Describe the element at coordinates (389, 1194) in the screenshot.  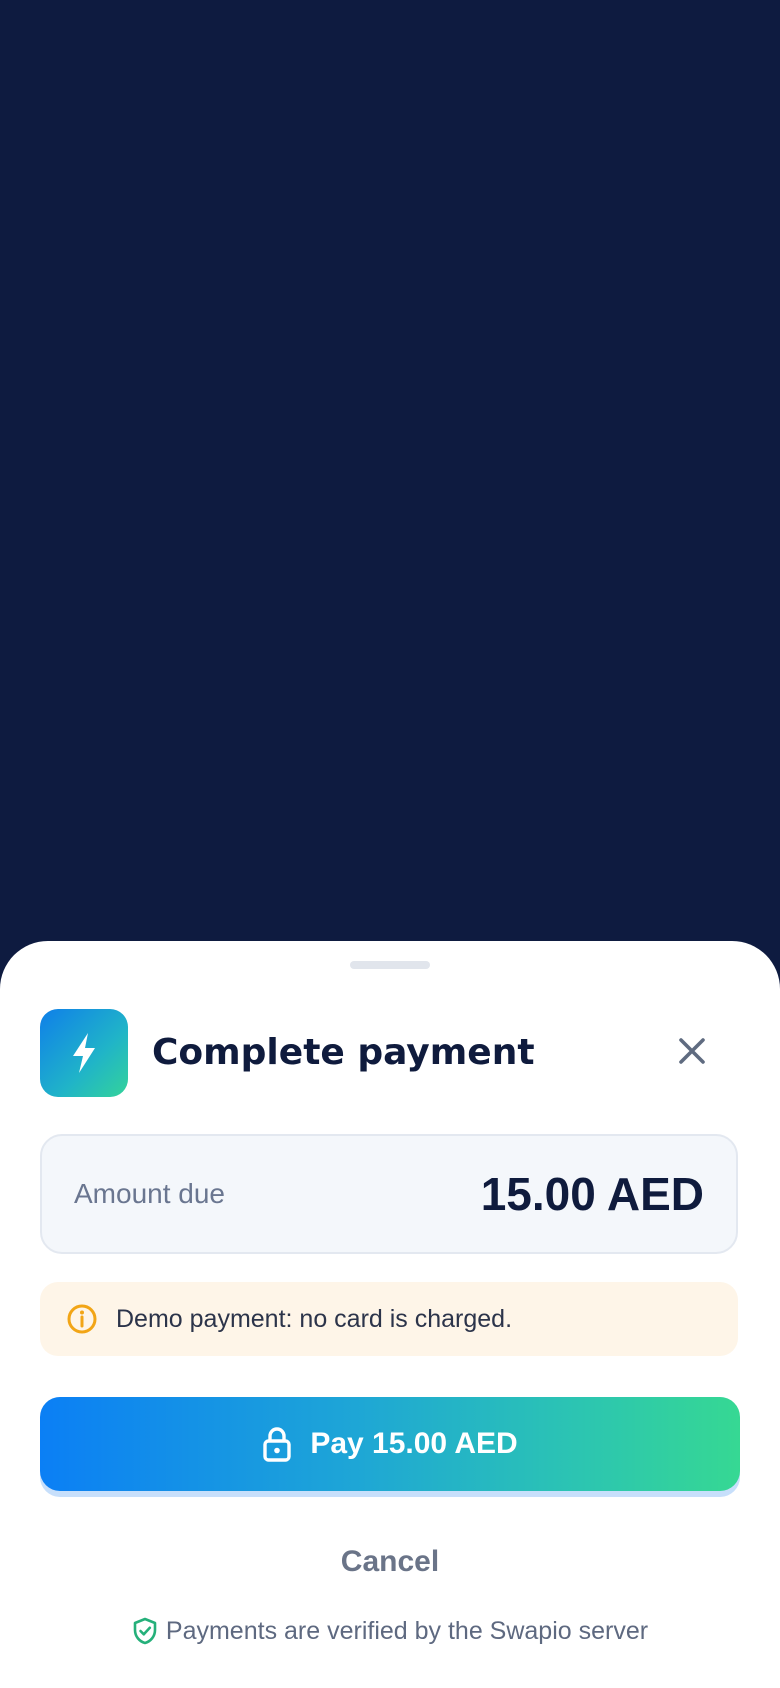
I see `amount-due-card: Amount due 15.00 AED` at that location.